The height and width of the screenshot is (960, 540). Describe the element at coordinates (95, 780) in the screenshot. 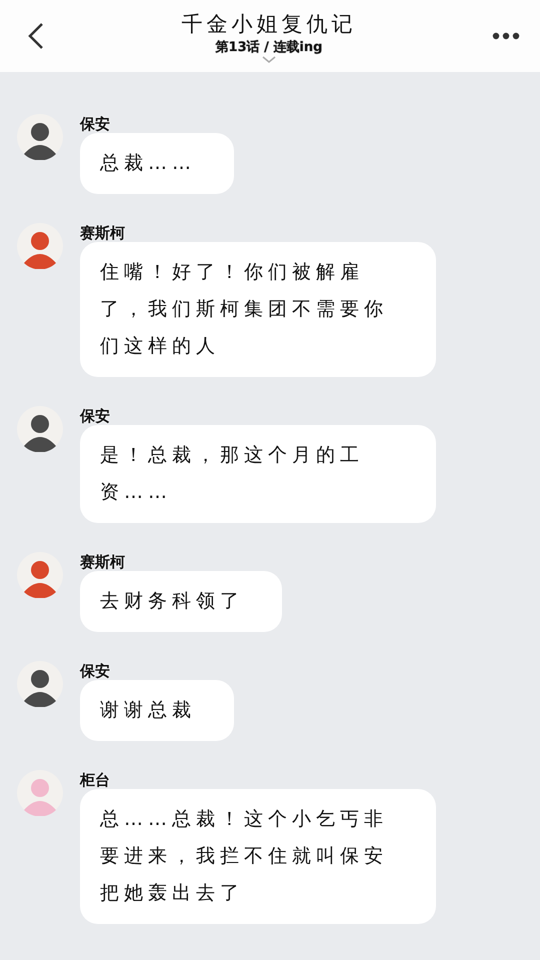

I see `sender-name: 柜台` at that location.